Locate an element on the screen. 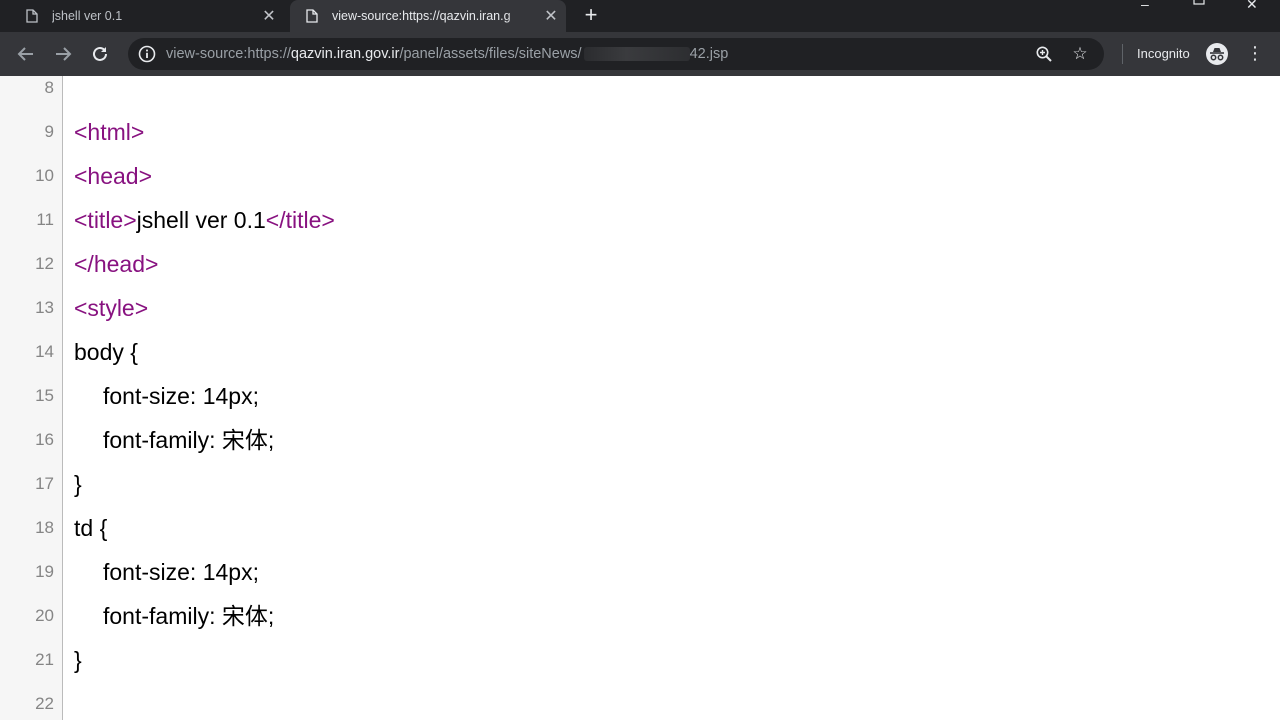 This screenshot has width=1280, height=726. source-line: 17} is located at coordinates (640, 484).